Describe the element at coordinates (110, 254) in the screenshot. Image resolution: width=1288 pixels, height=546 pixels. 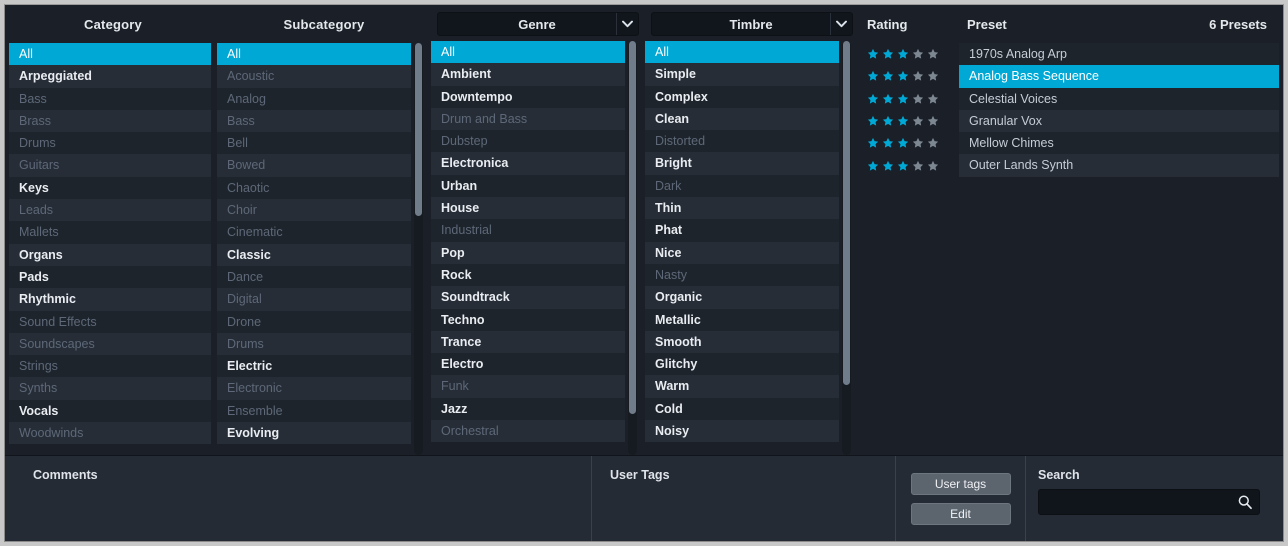
I see `list-item: Organs` at that location.